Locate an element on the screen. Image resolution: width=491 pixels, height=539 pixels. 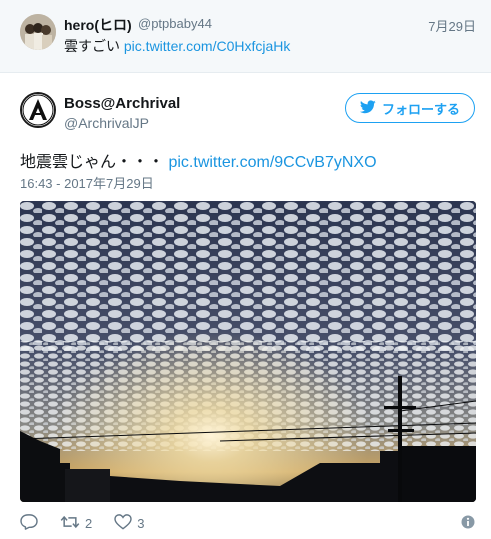
retweet-icon is located at coordinates (70, 523).